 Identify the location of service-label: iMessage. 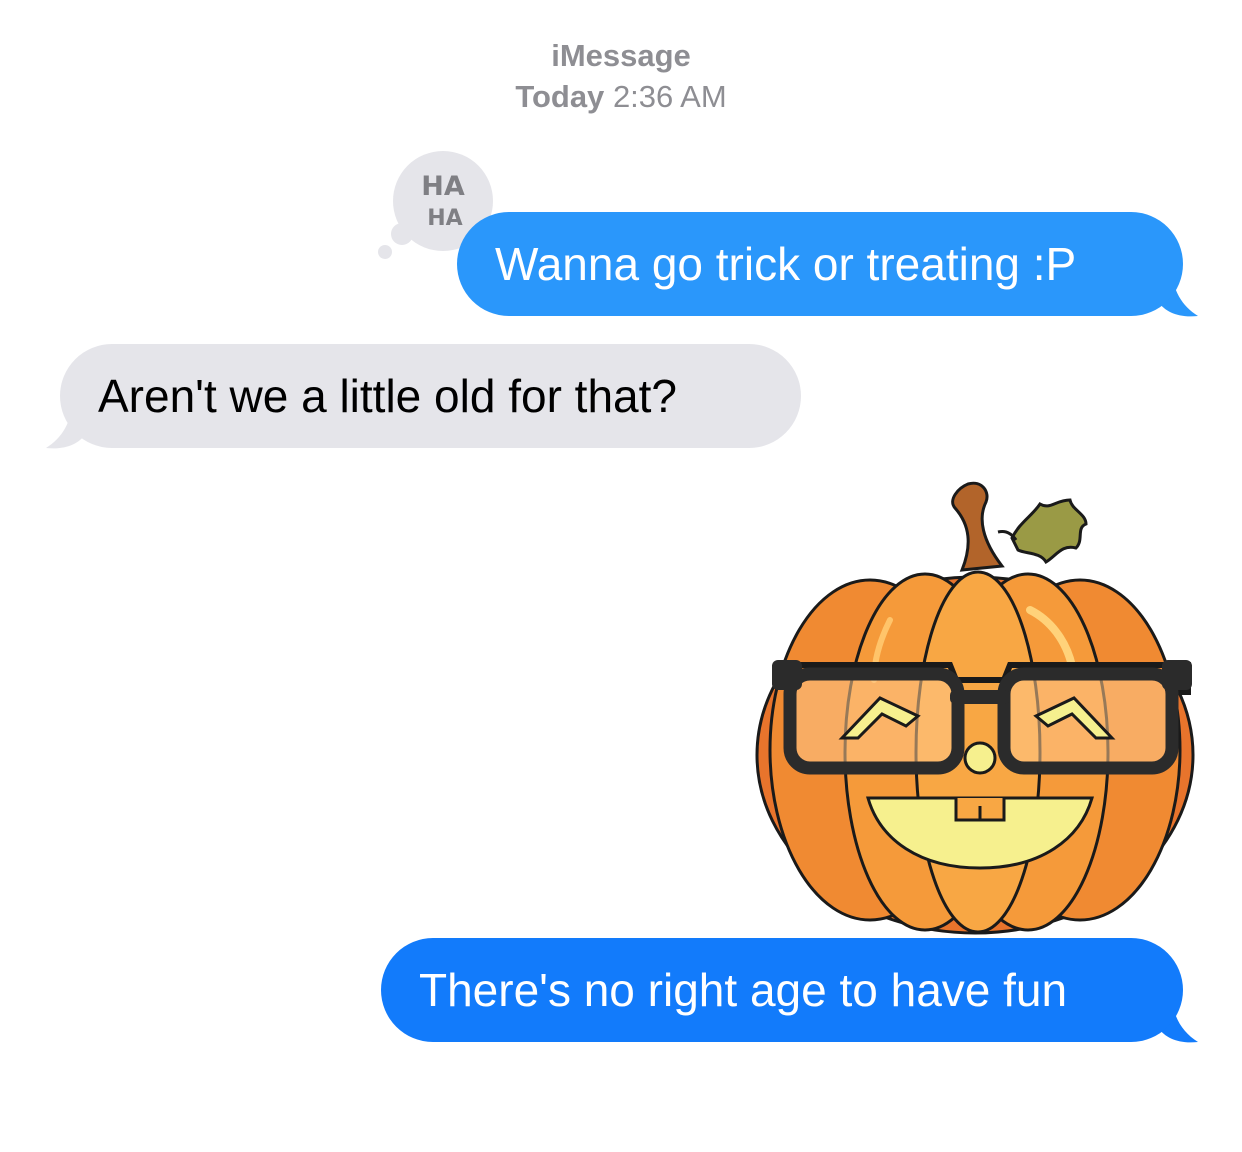
(621, 55).